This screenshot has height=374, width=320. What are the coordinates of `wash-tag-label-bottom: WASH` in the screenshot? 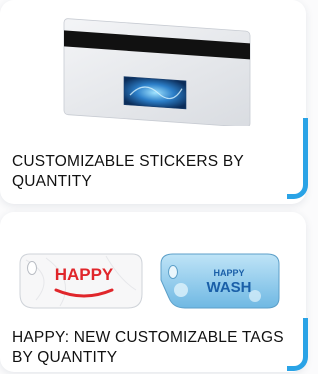 It's located at (229, 287).